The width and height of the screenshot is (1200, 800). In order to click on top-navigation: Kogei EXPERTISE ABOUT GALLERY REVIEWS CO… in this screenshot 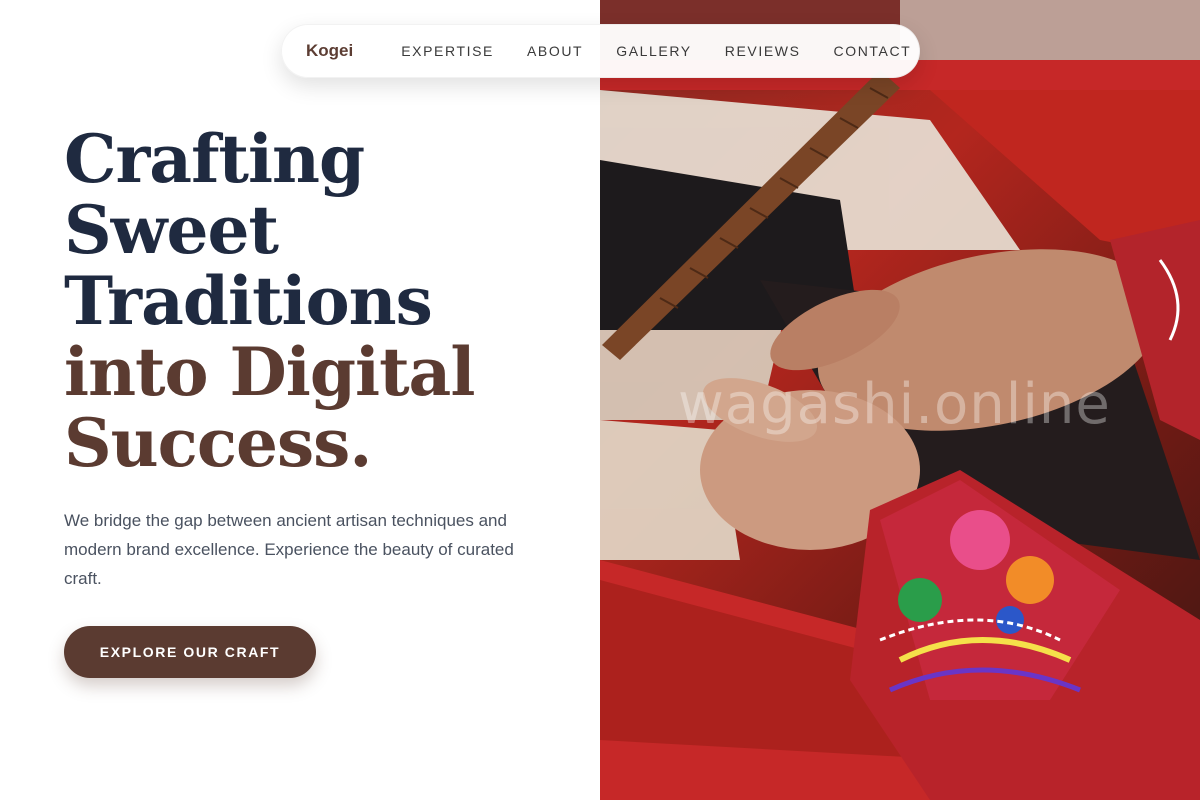, I will do `click(600, 51)`.